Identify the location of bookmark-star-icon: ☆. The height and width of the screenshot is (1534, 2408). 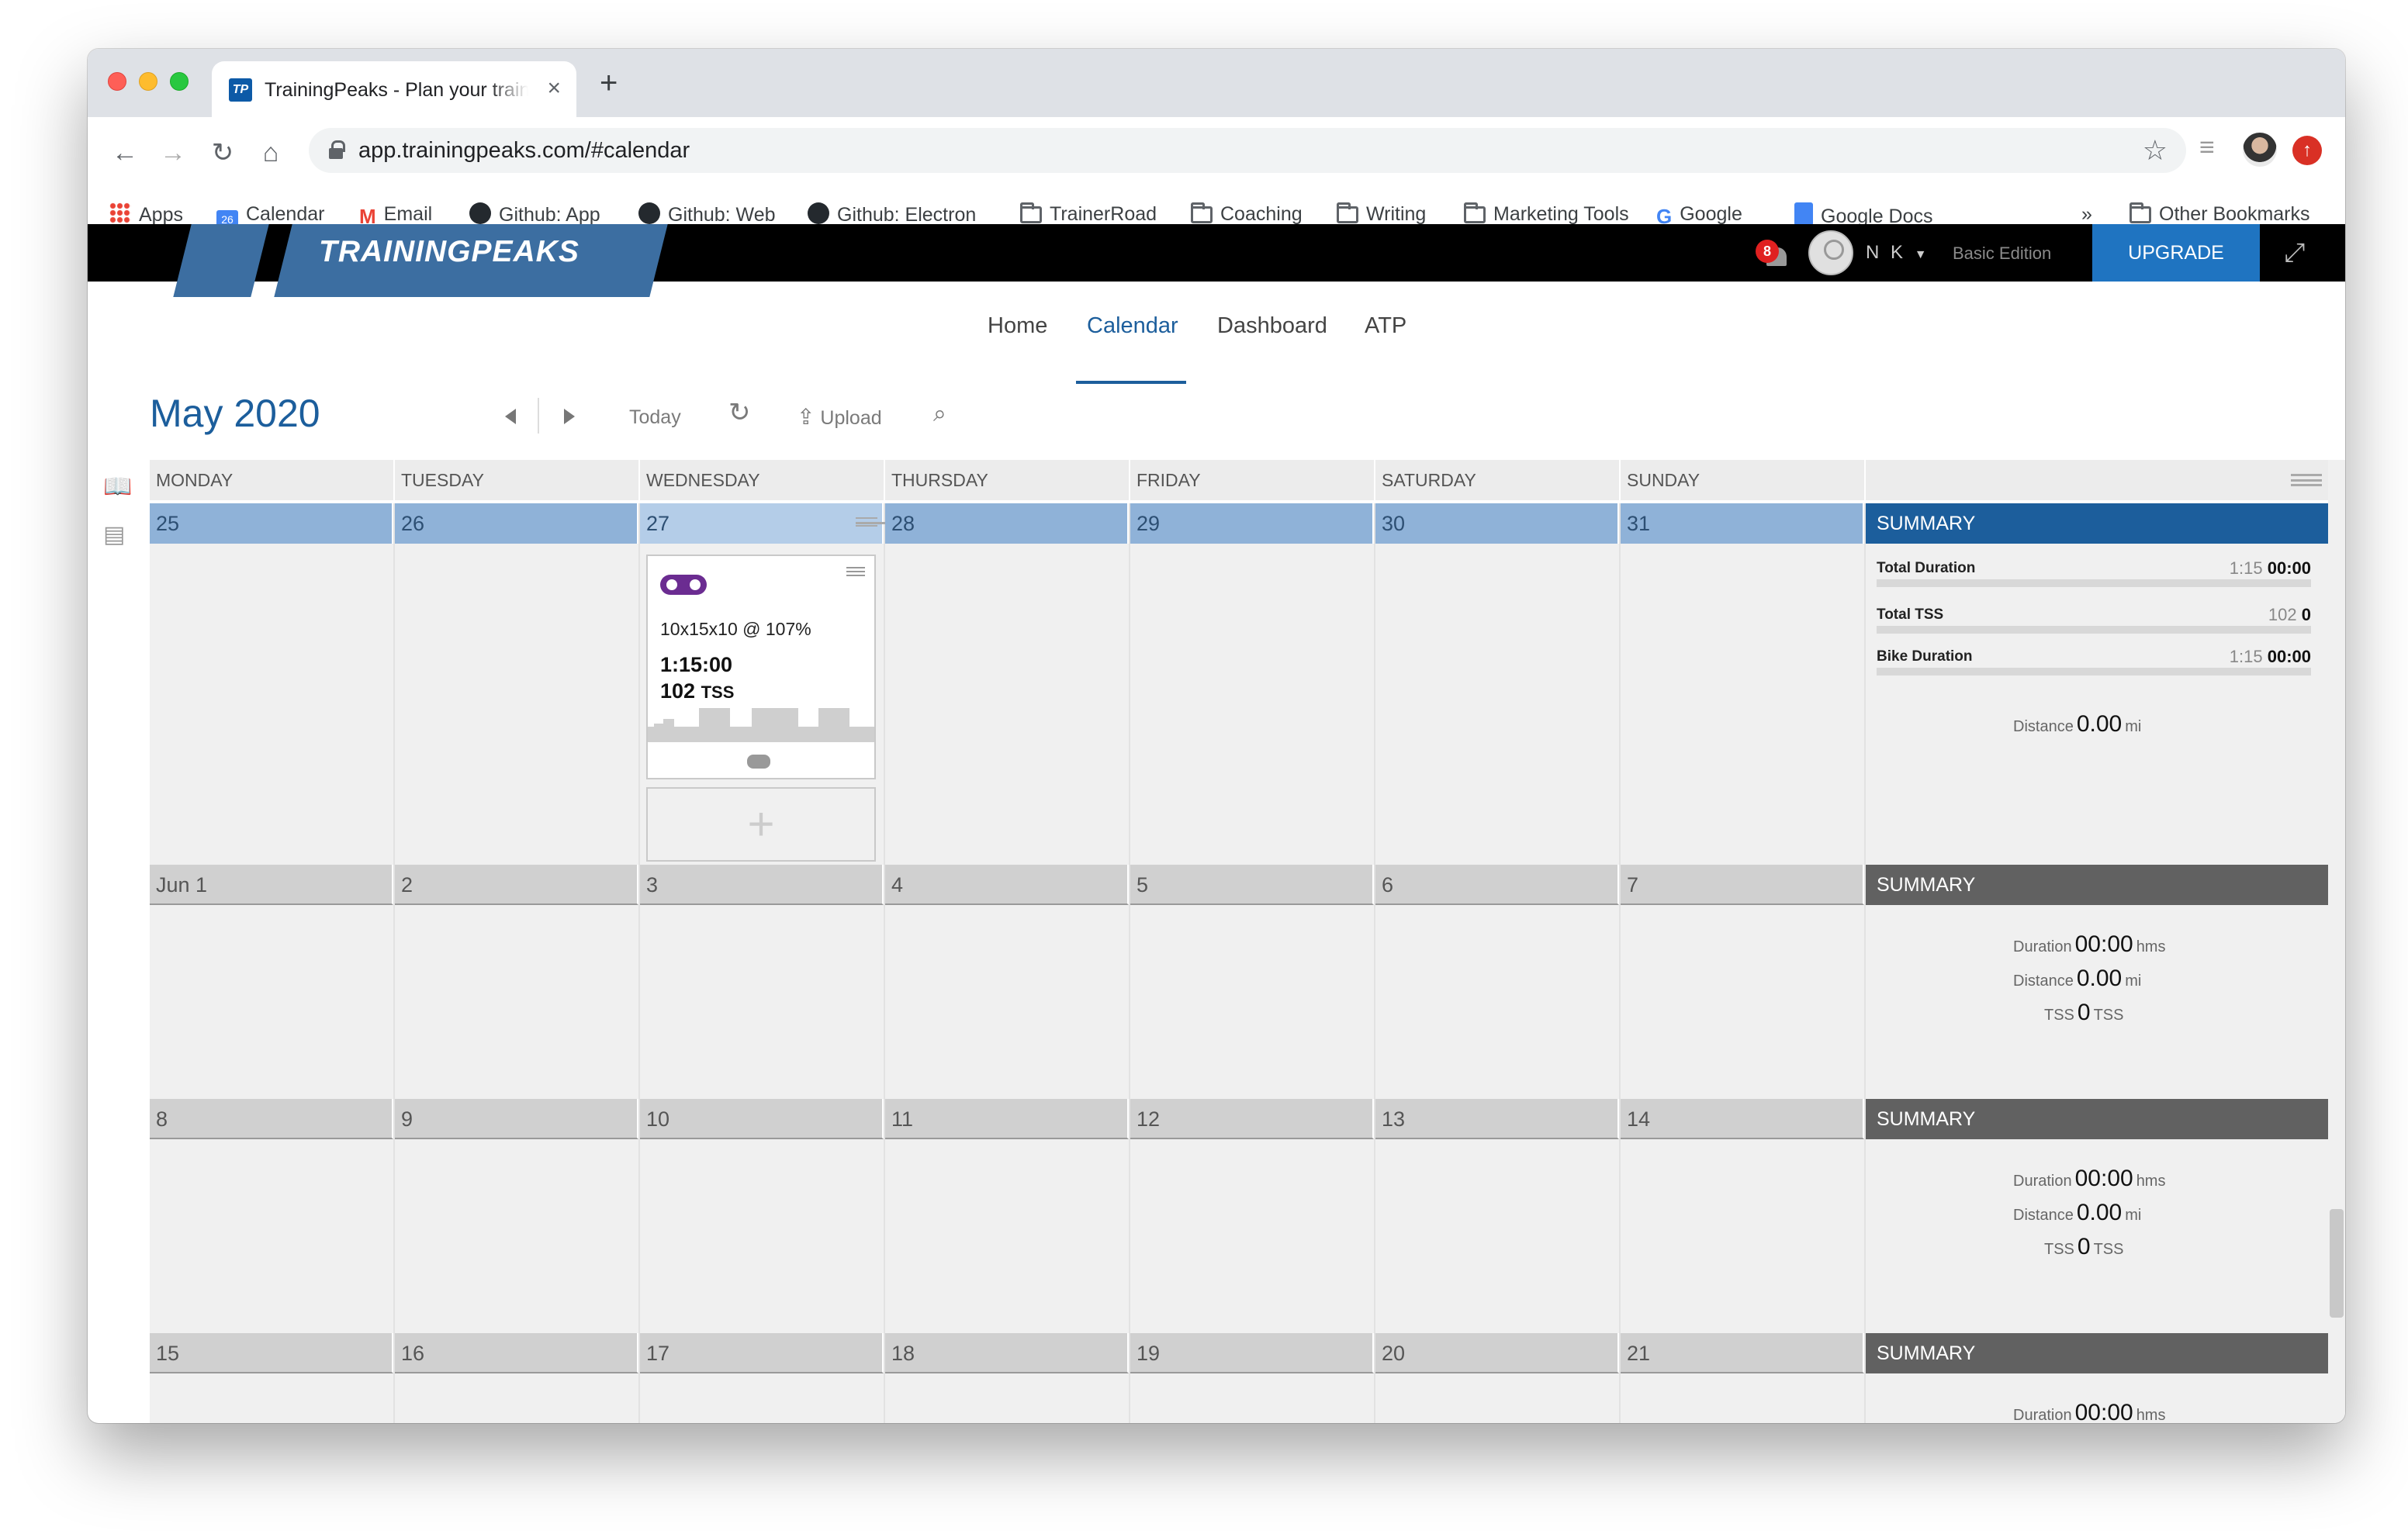
(2155, 150).